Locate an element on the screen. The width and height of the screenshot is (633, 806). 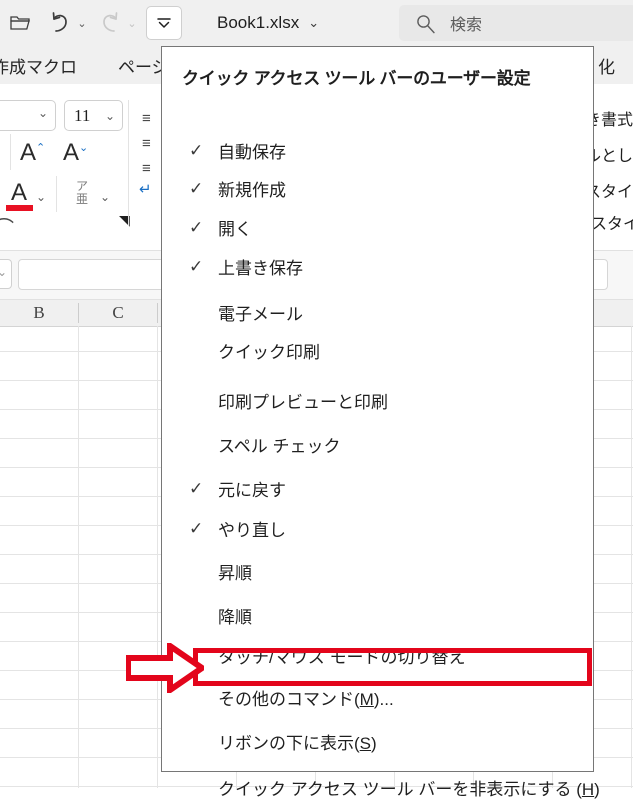
grow-font-button: A⌃ is located at coordinates (32, 153).